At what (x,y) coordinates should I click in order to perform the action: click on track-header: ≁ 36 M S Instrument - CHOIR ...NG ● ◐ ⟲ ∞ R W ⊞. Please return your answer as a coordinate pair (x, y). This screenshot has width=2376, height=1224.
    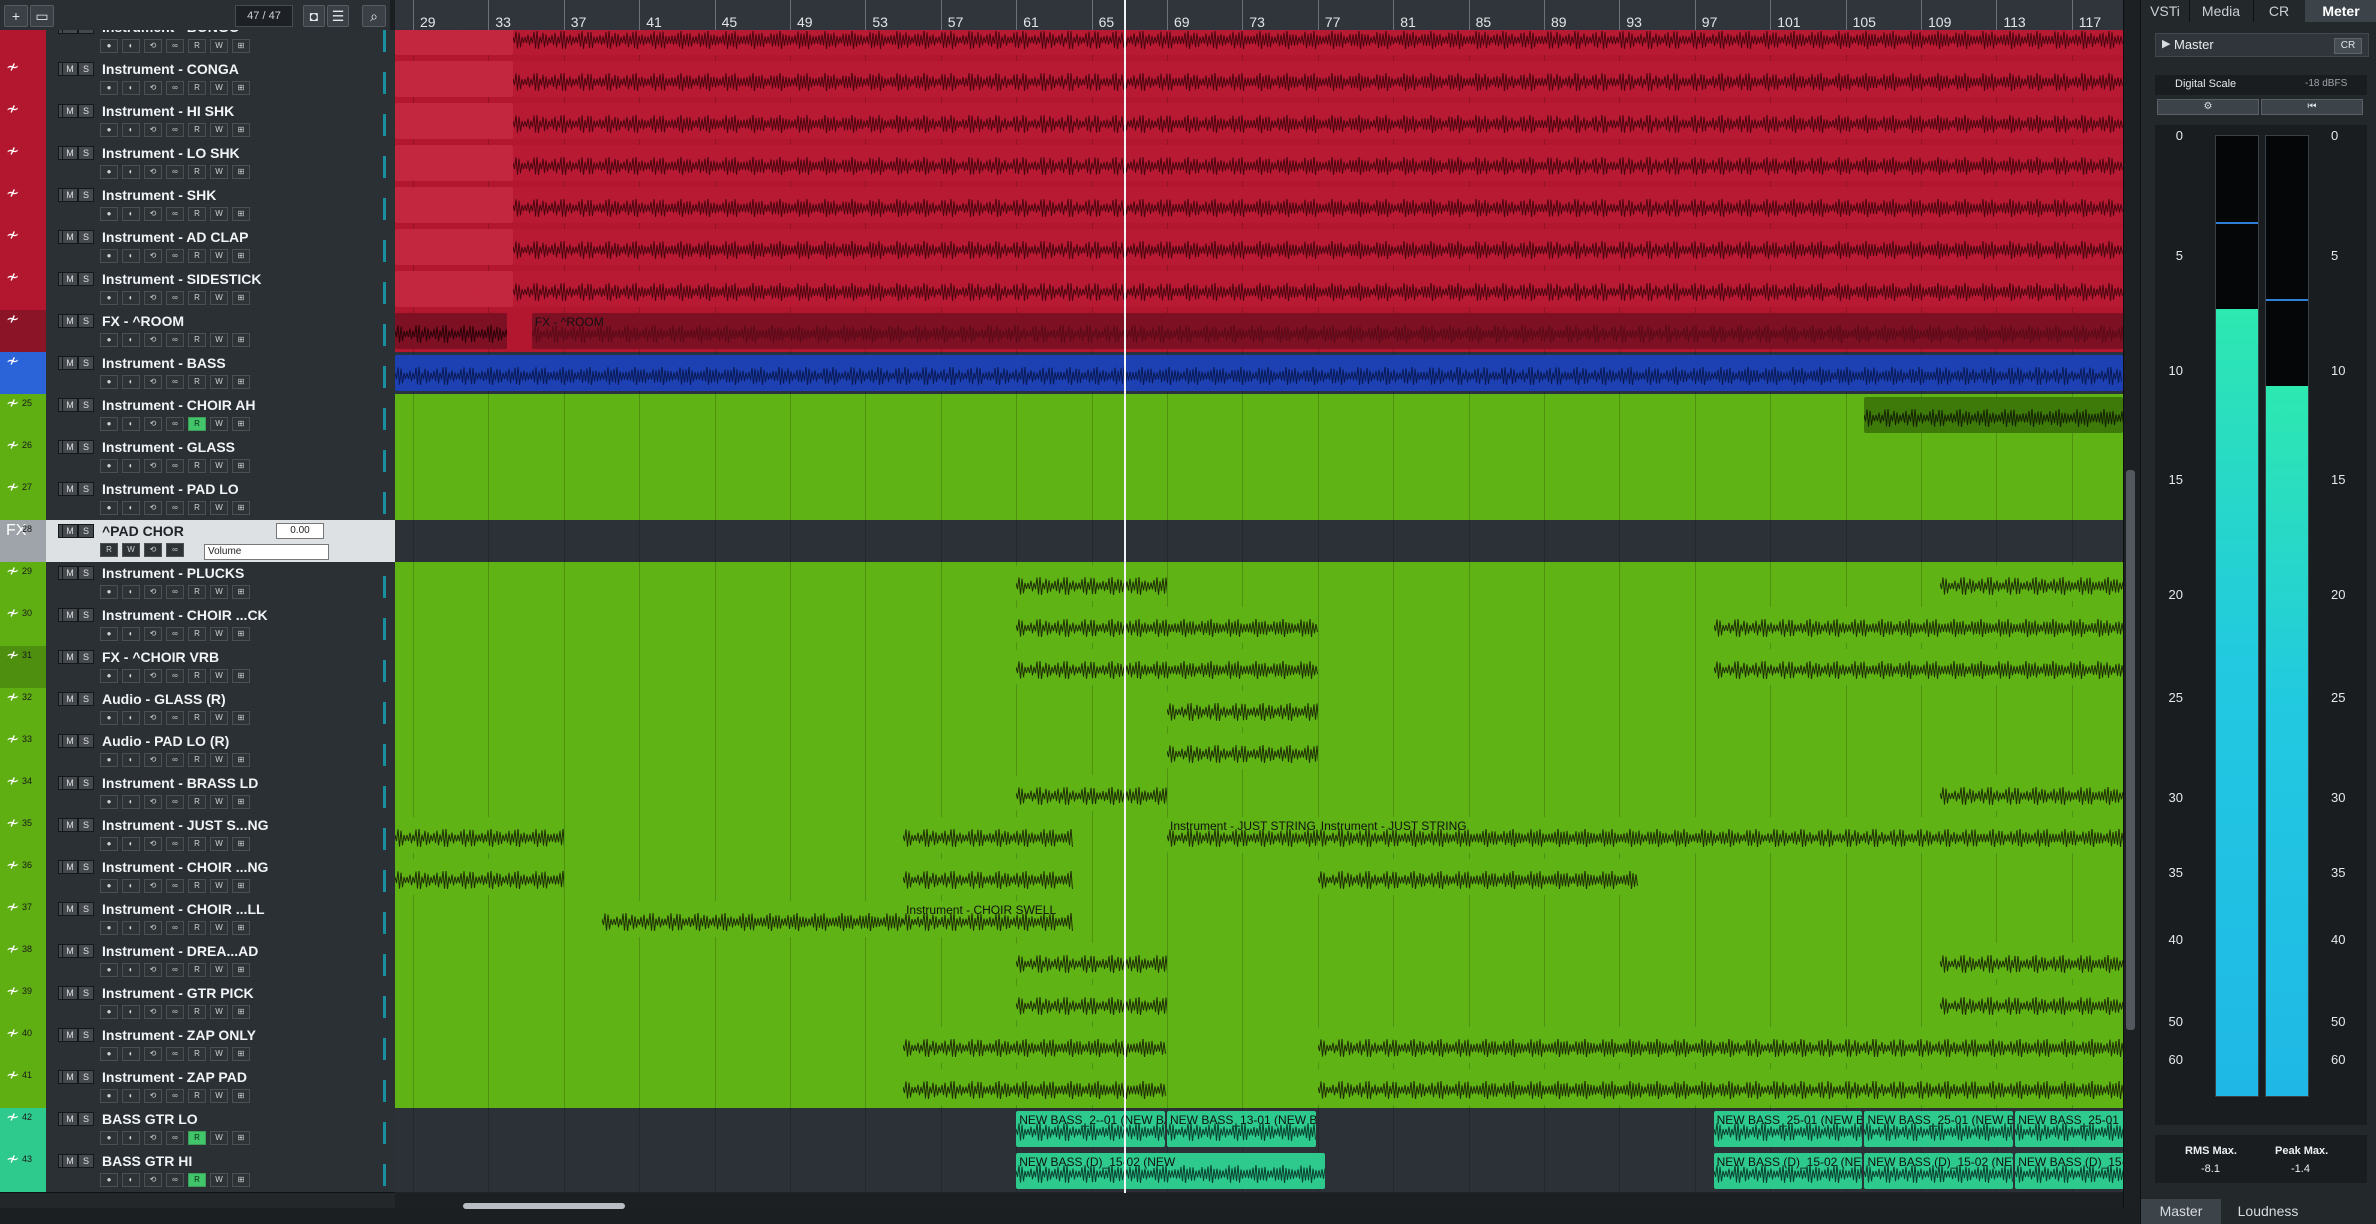
    Looking at the image, I should click on (197, 877).